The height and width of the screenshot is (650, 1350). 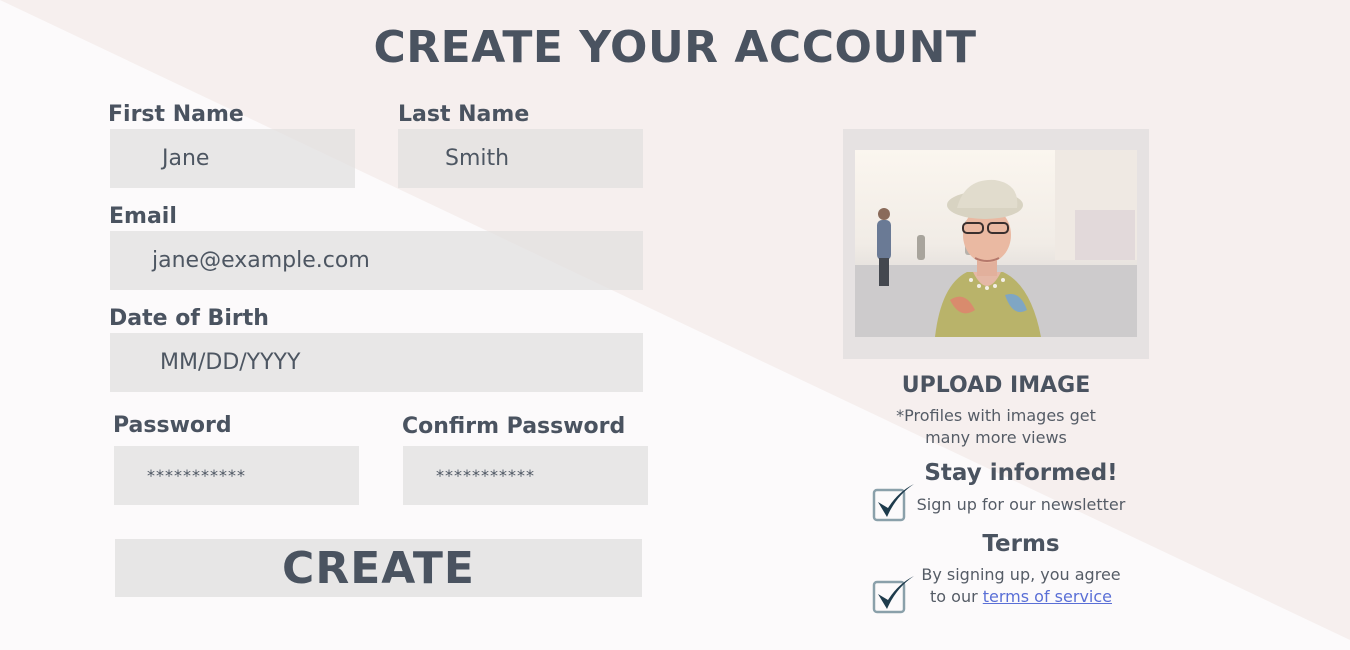 I want to click on profile-photo, so click(x=996, y=243).